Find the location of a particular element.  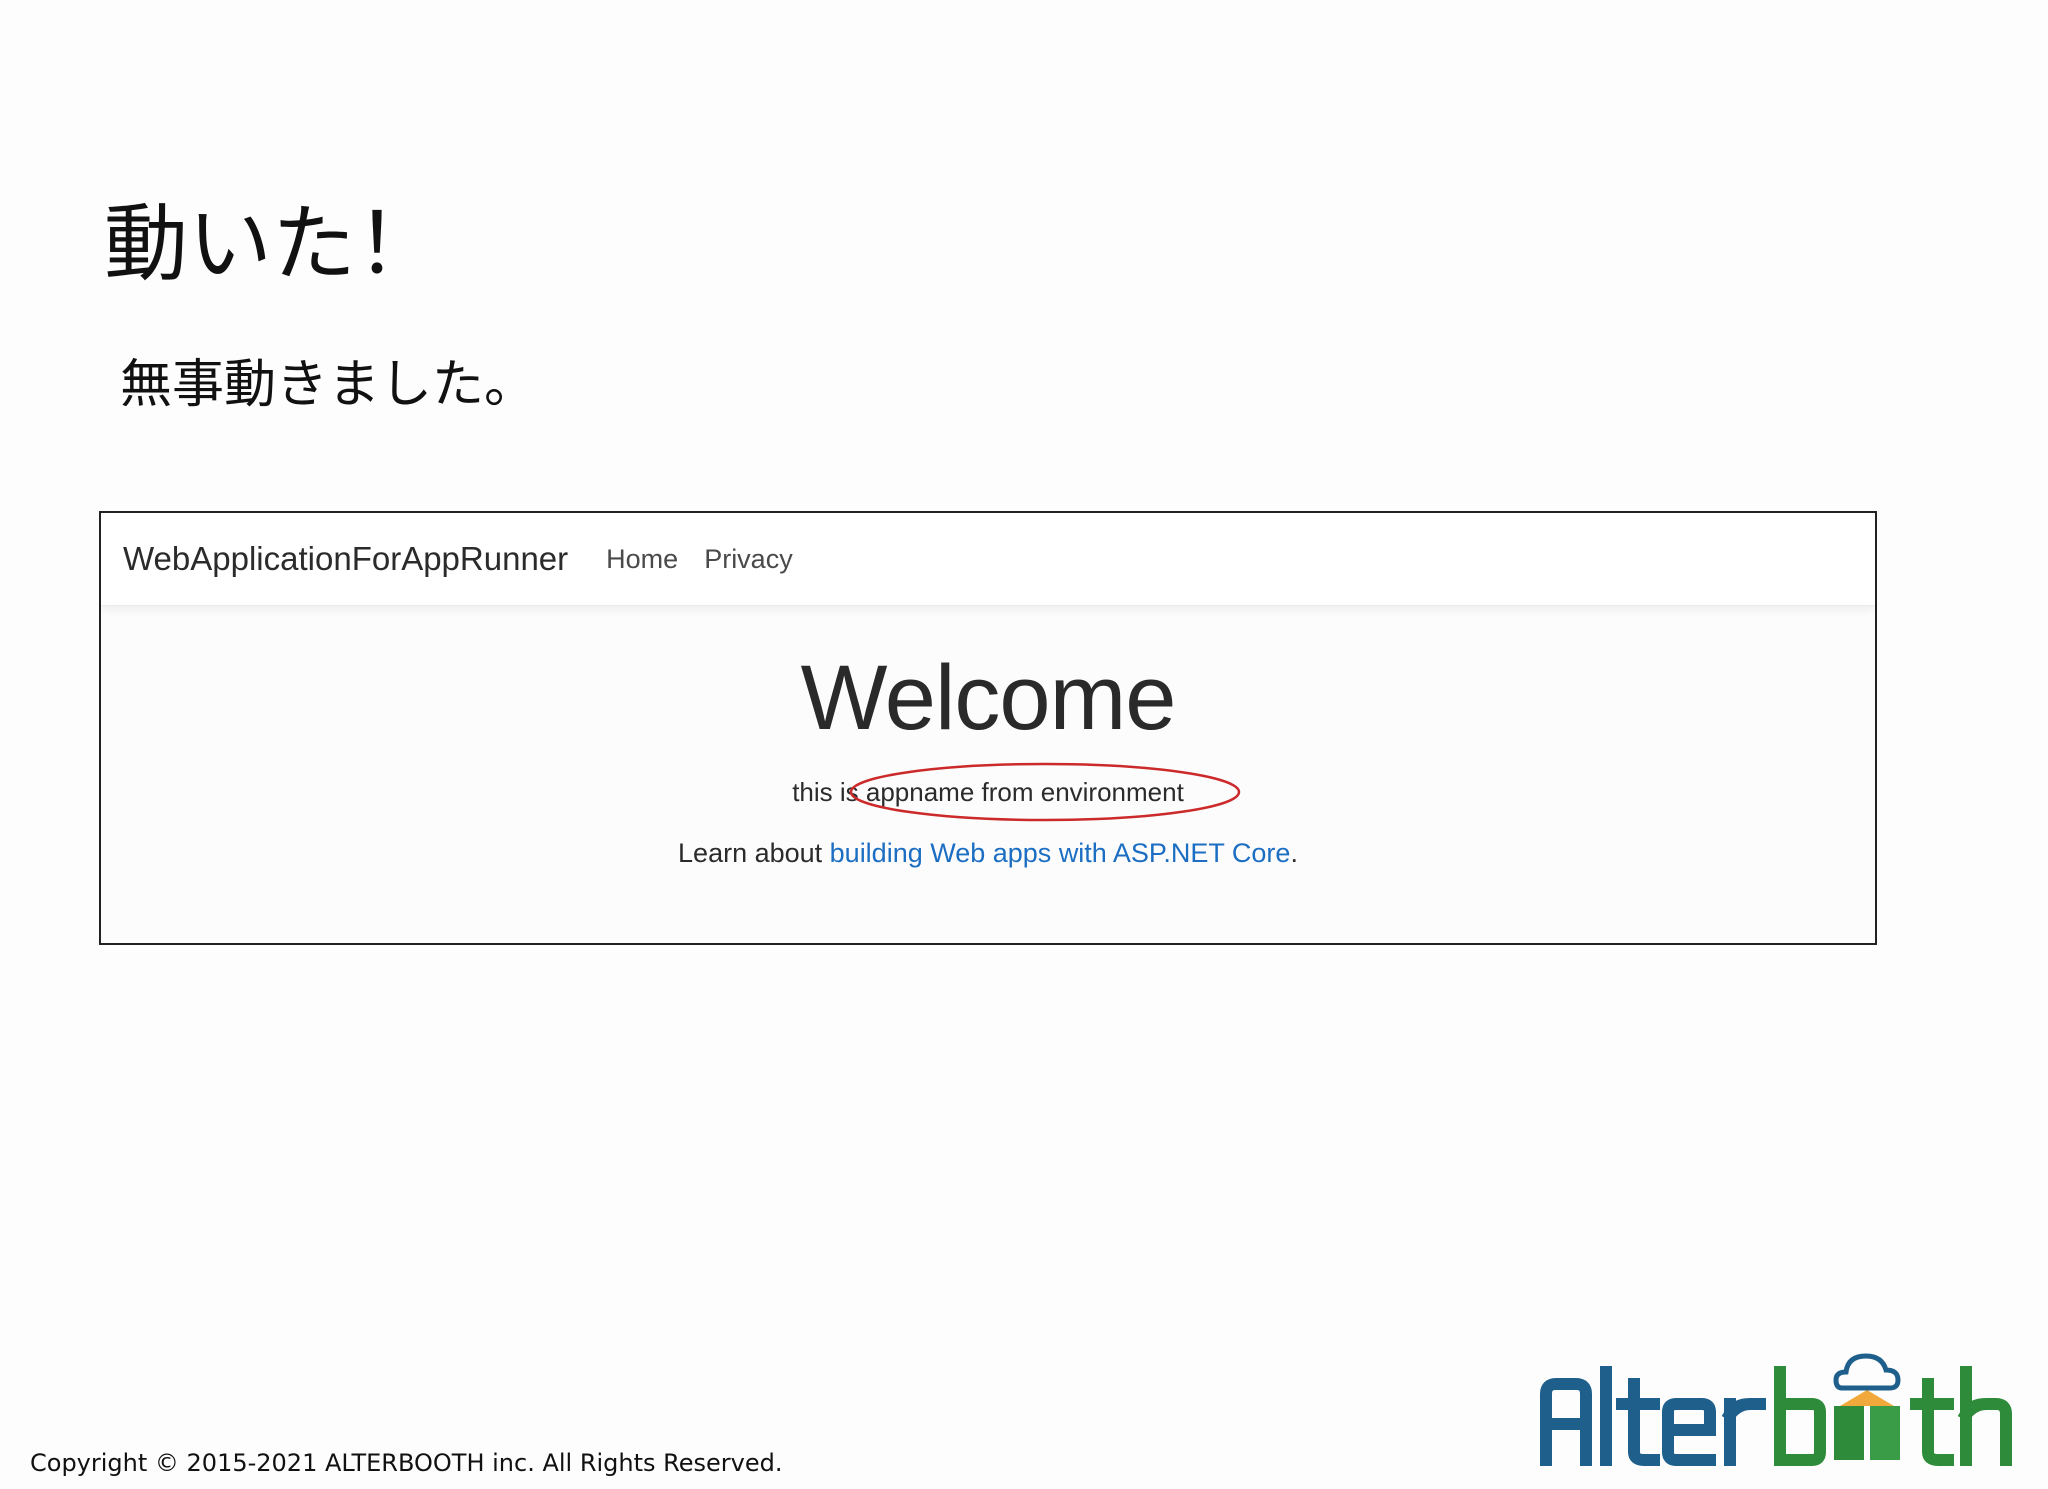

nav-link-privacy: Privacy is located at coordinates (748, 559).